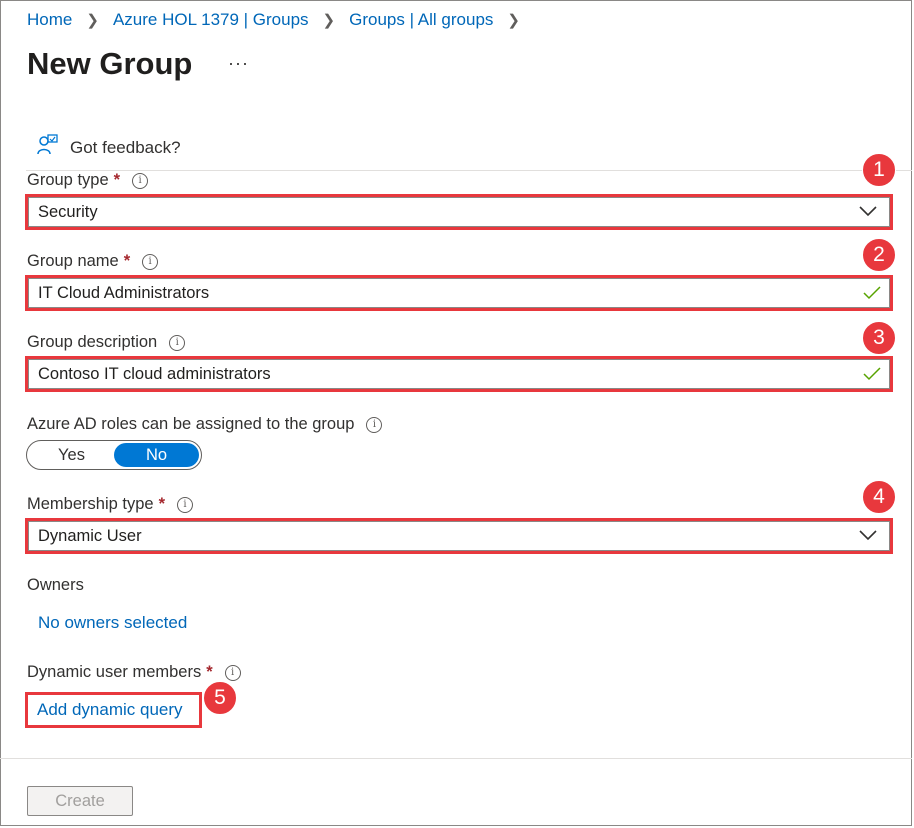  I want to click on group-description-label: Group description i, so click(106, 342).